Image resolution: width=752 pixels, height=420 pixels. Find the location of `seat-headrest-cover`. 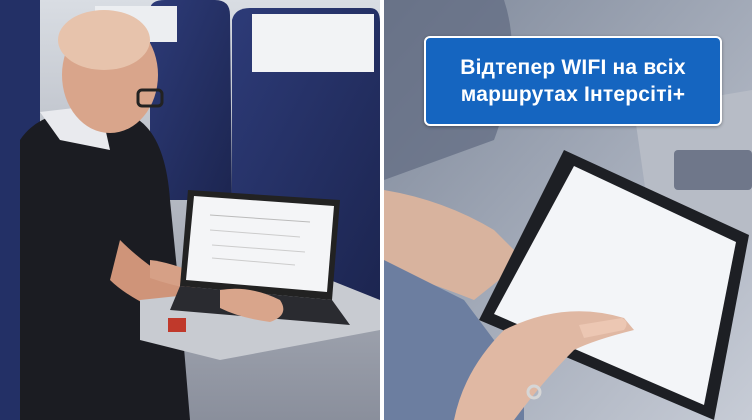

seat-headrest-cover is located at coordinates (313, 43).